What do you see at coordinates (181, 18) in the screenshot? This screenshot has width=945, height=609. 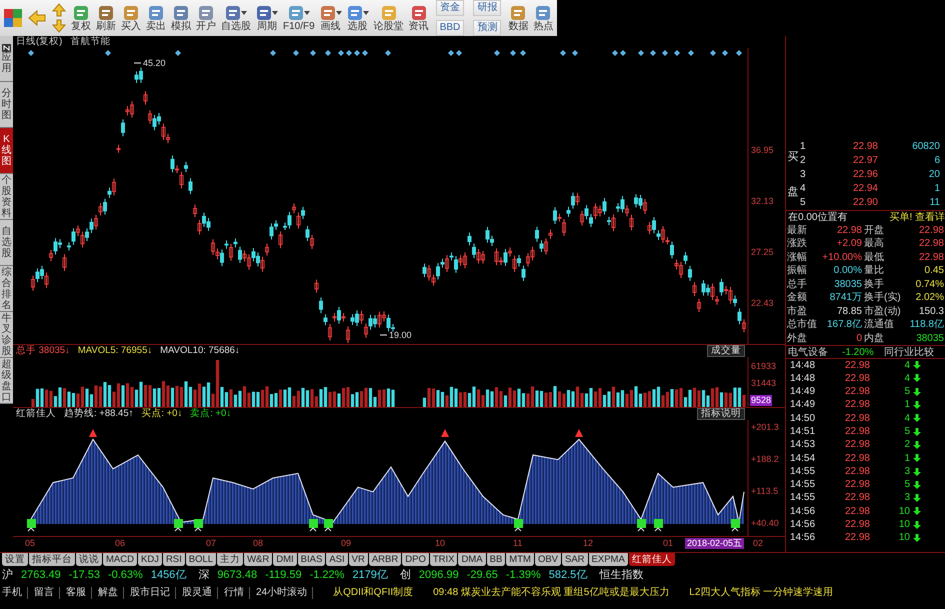 I see `toolbar-button: 模拟` at bounding box center [181, 18].